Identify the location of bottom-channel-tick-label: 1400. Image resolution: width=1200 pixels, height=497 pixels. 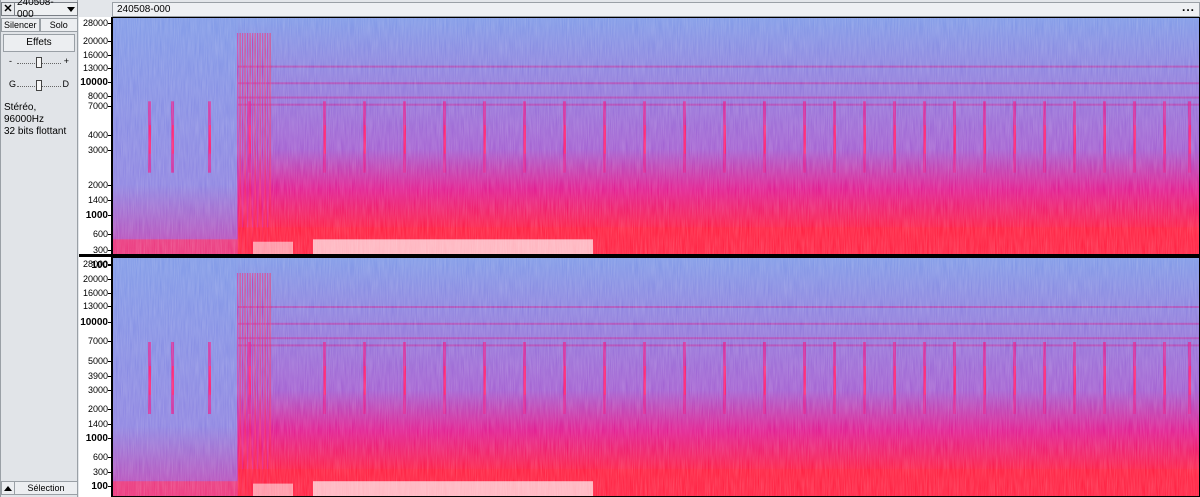
(97, 424).